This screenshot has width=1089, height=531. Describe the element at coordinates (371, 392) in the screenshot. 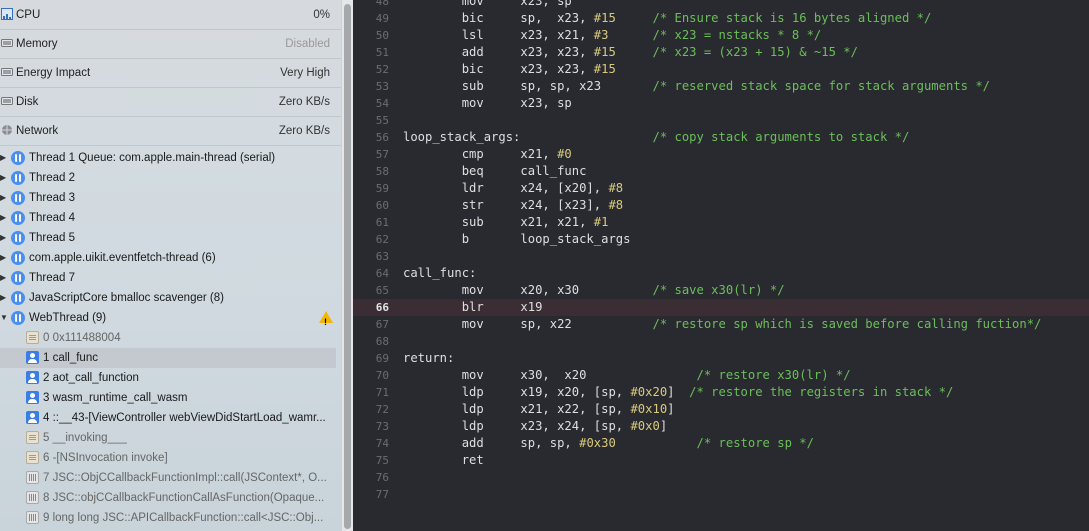

I see `line-number: 71` at that location.